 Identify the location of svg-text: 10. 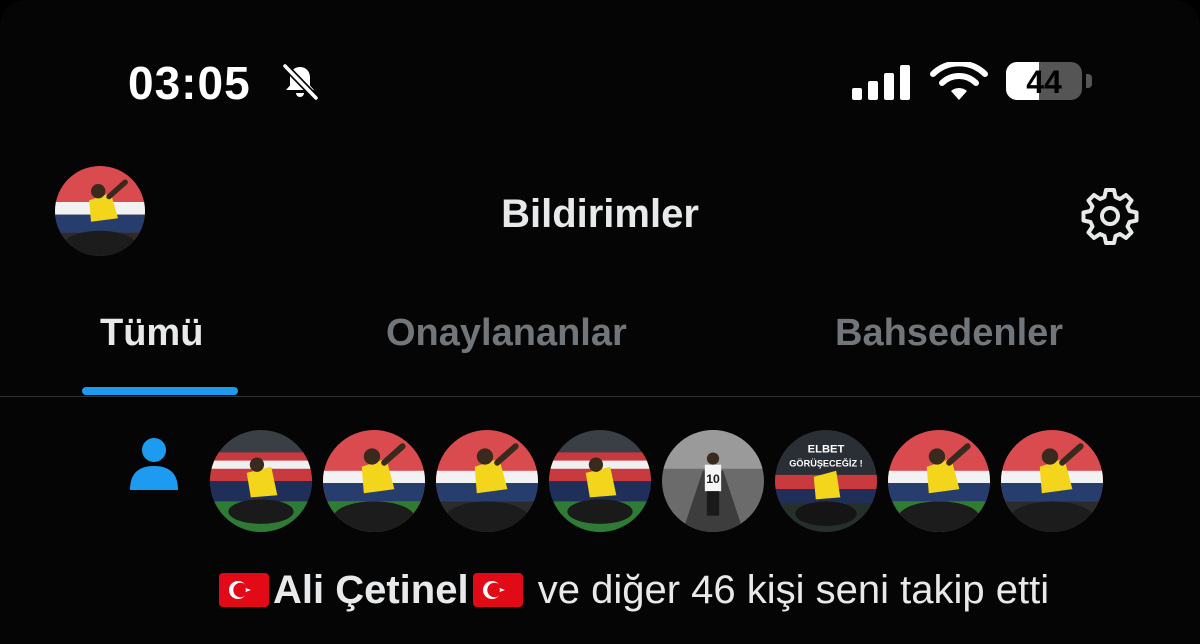
(713, 479).